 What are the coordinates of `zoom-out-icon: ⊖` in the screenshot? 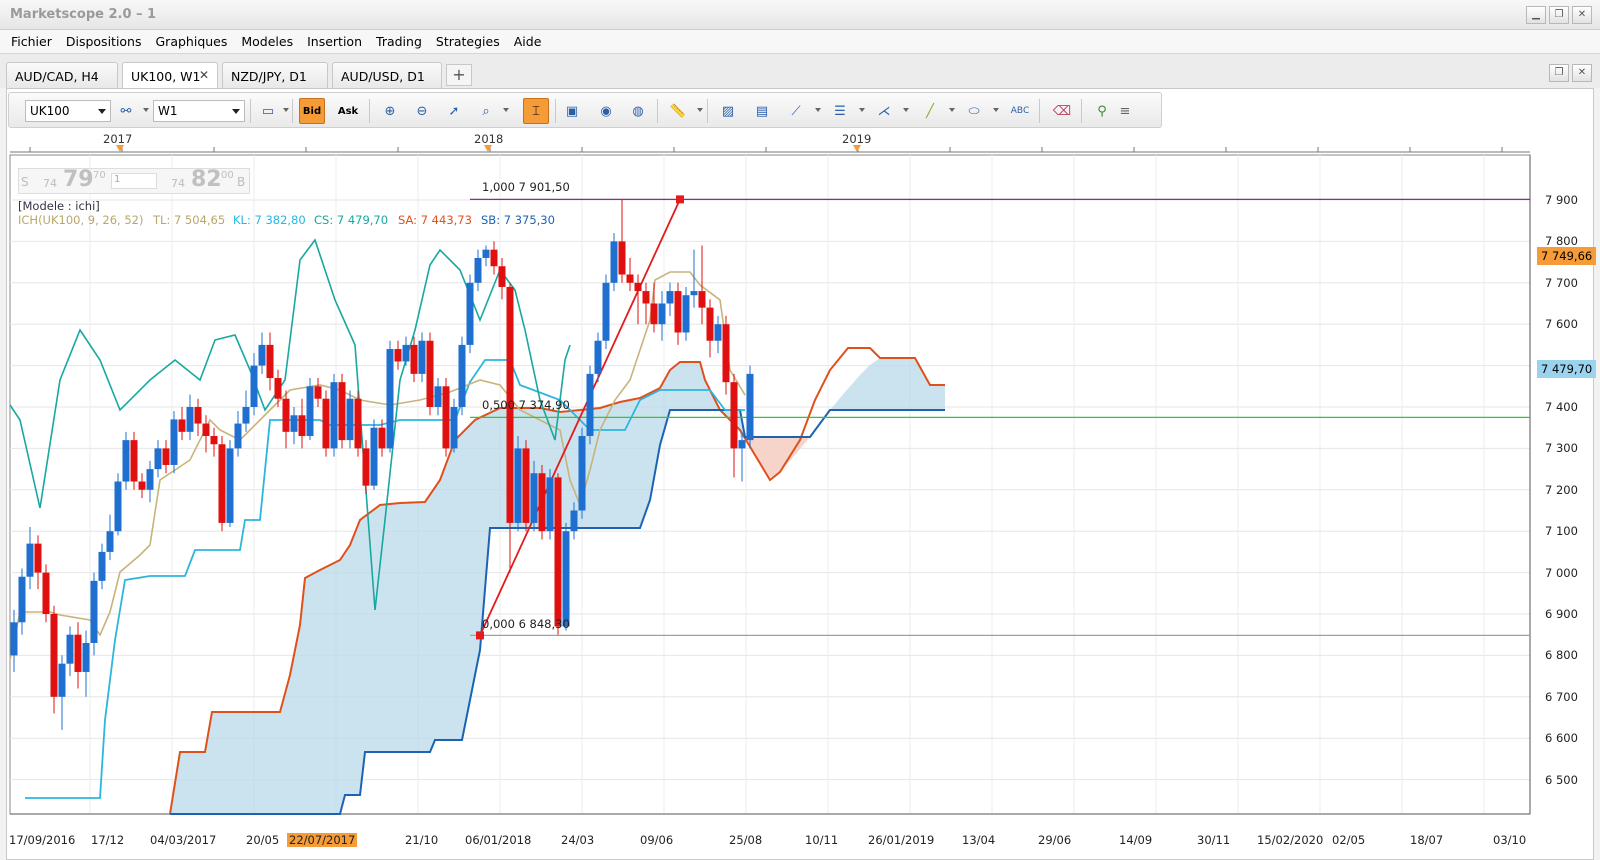 It's located at (422, 111).